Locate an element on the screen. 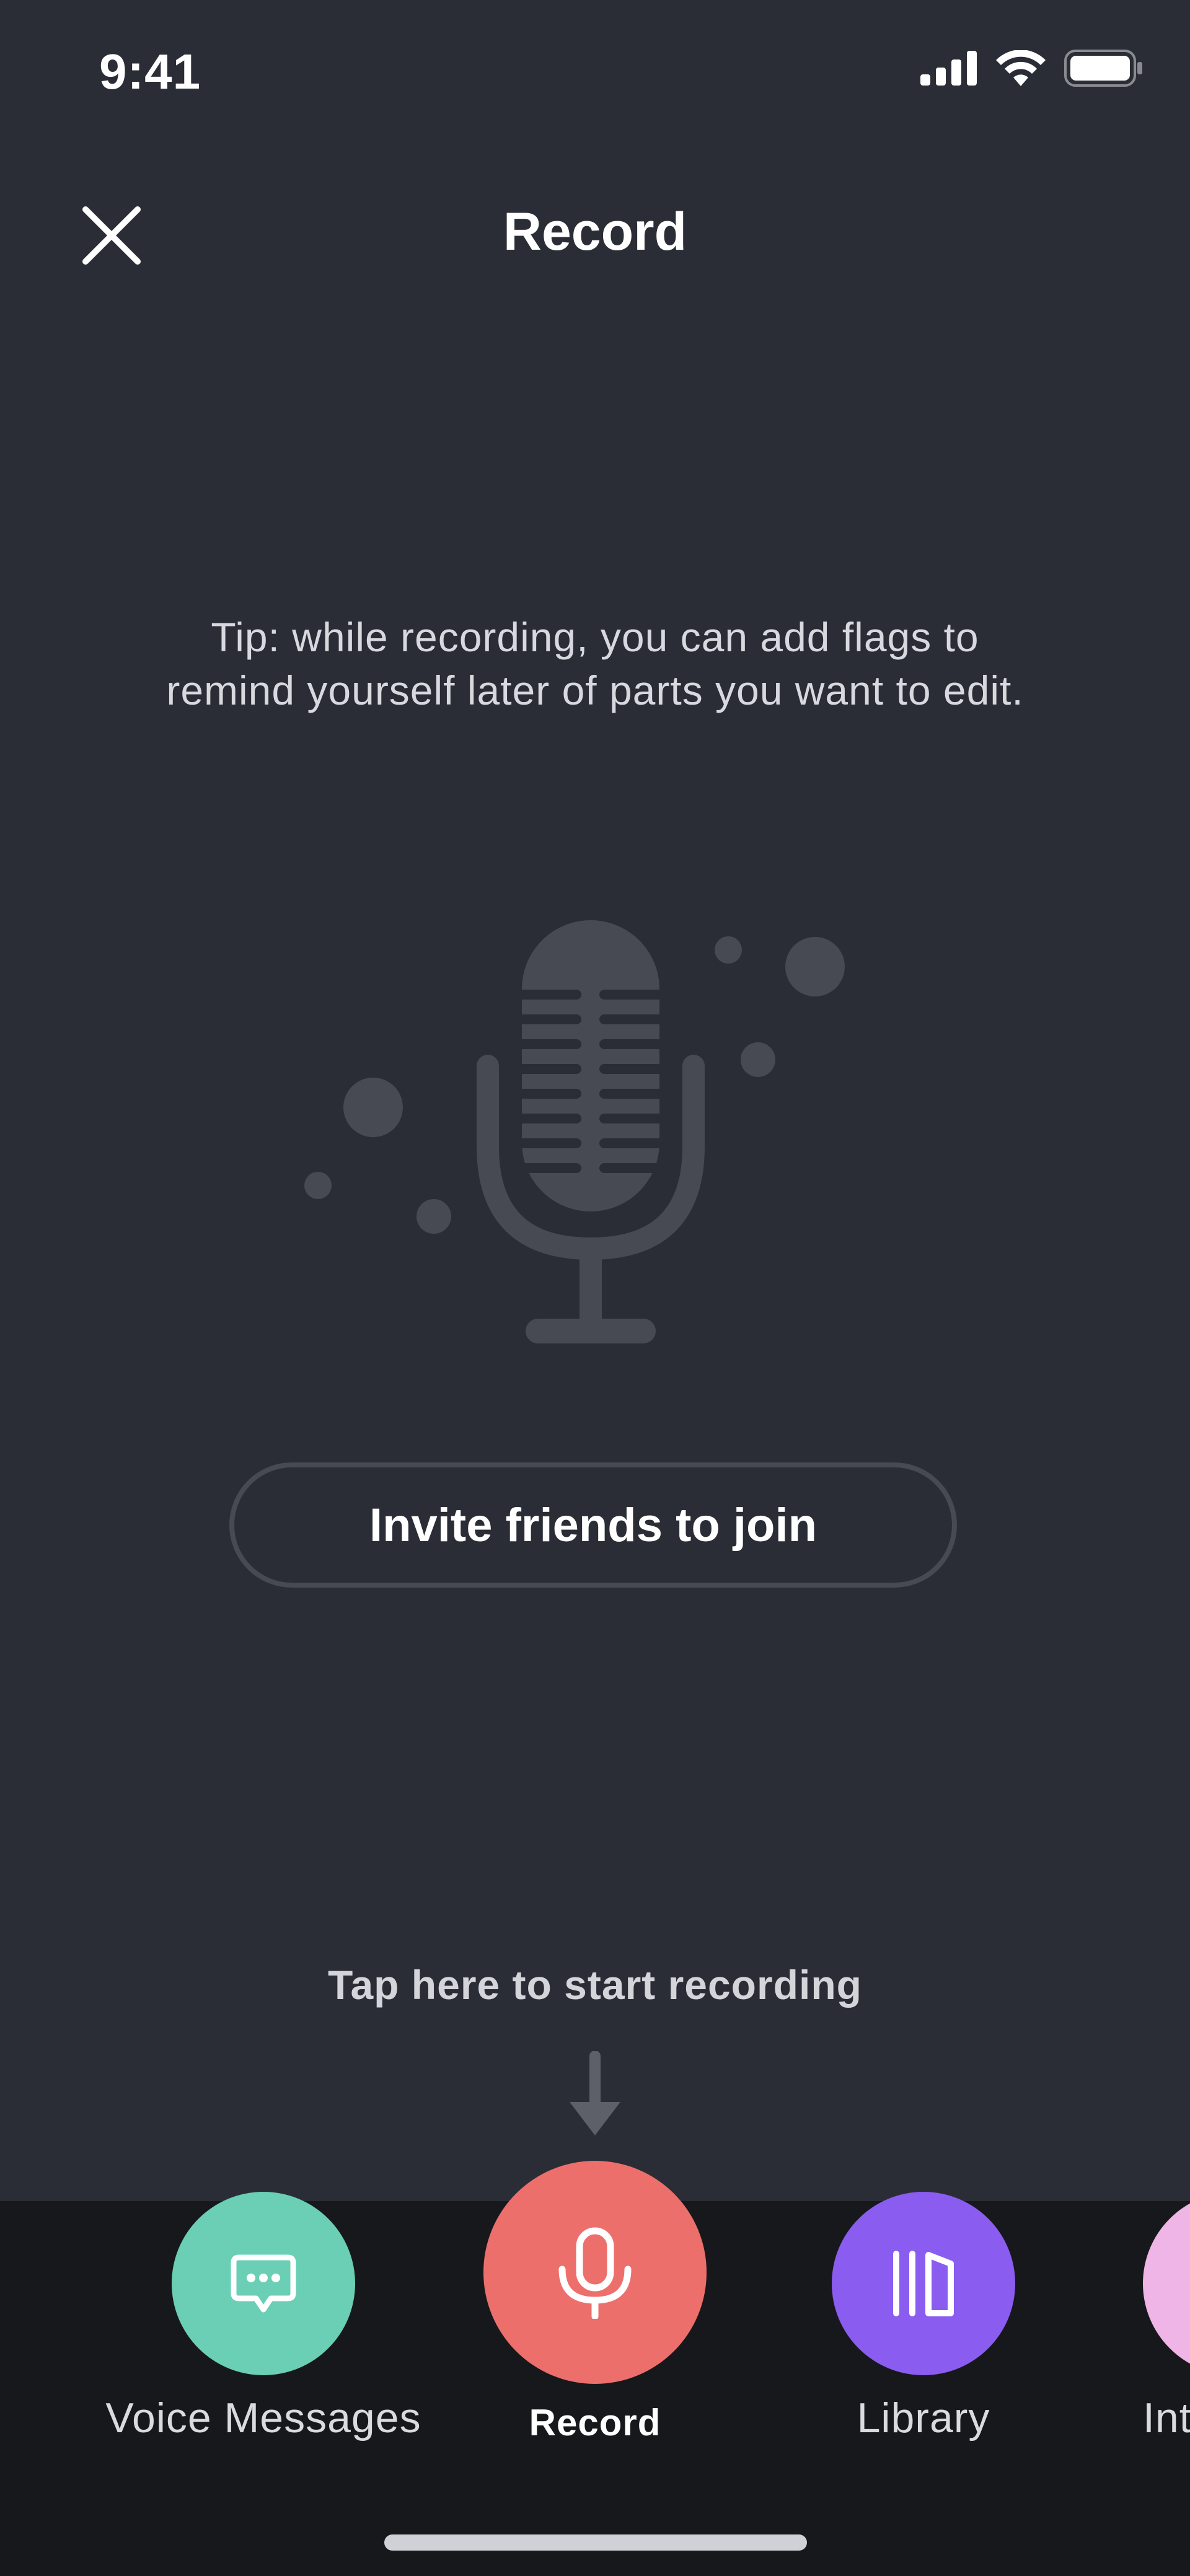 Image resolution: width=1190 pixels, height=2576 pixels. microphone-icon is located at coordinates (595, 2273).